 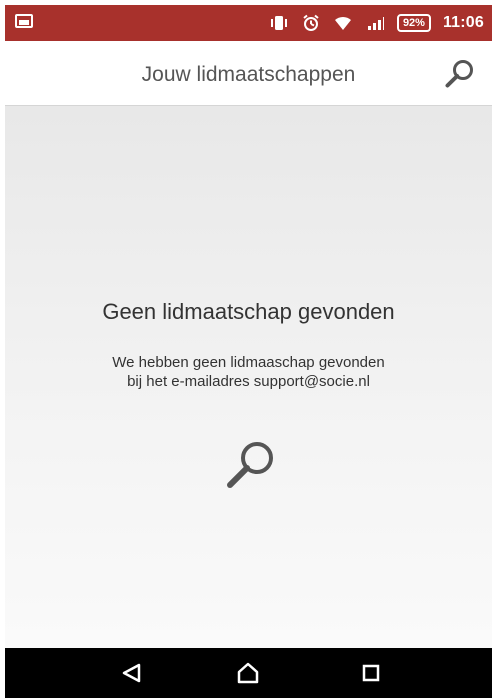 I want to click on page-title: Jouw lidmaatschappen, so click(x=248, y=74).